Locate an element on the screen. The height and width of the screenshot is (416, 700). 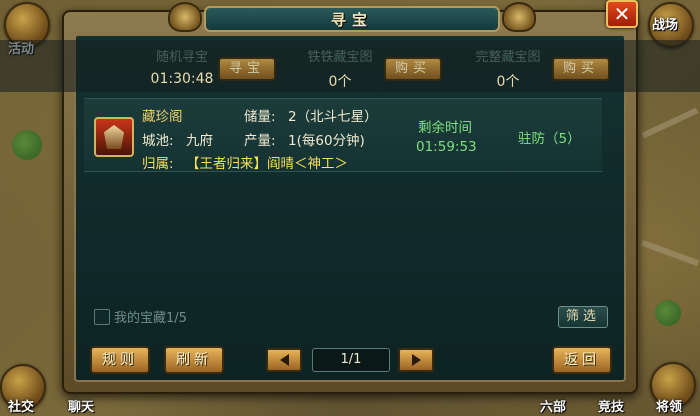
general-label: 将领 is located at coordinates (669, 407).